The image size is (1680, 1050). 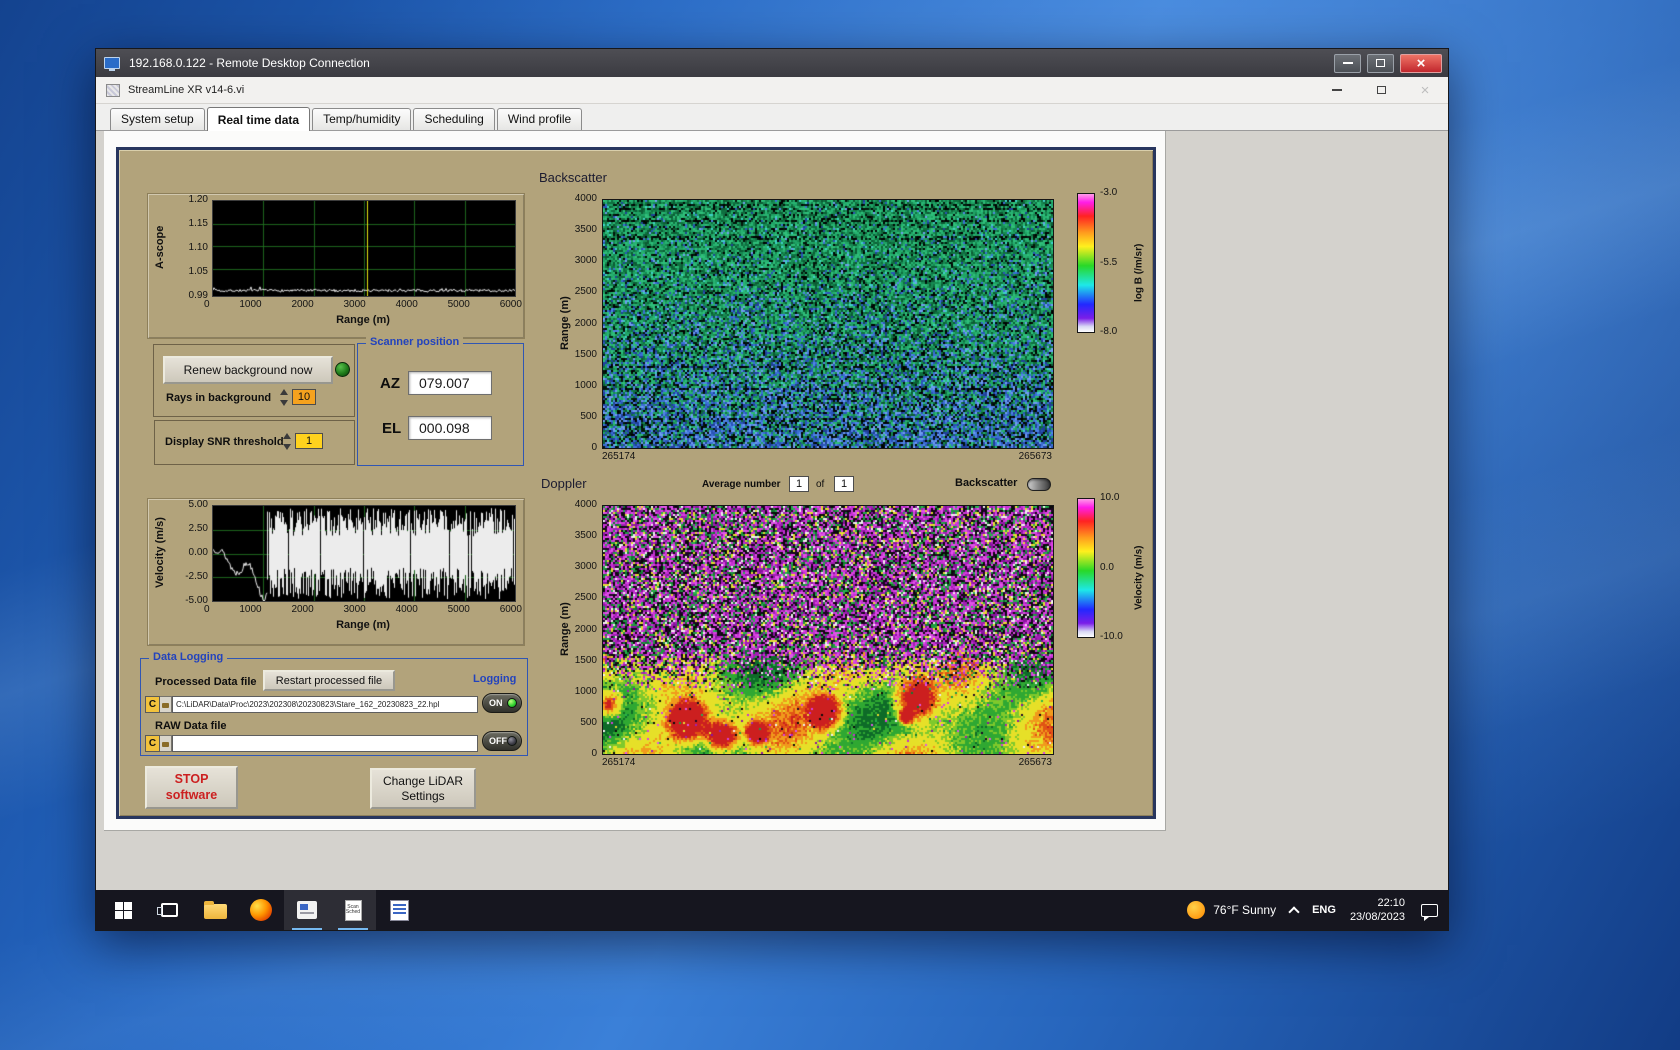 I want to click on tick-label: 2500, so click(x=585, y=292).